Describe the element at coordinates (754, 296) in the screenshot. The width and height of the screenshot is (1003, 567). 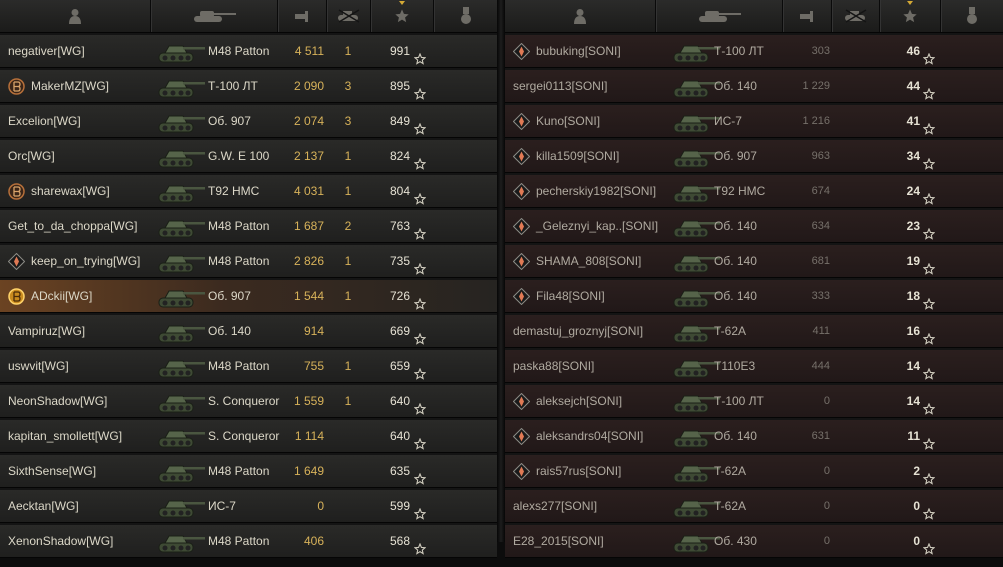
I see `player-row: Fila48[SONI] Об. 140 333 18` at that location.